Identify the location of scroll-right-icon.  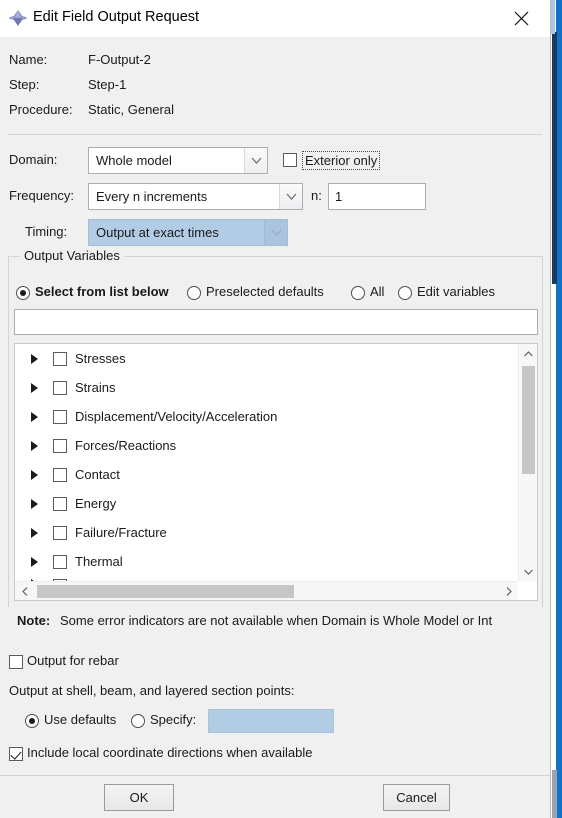
(508, 591).